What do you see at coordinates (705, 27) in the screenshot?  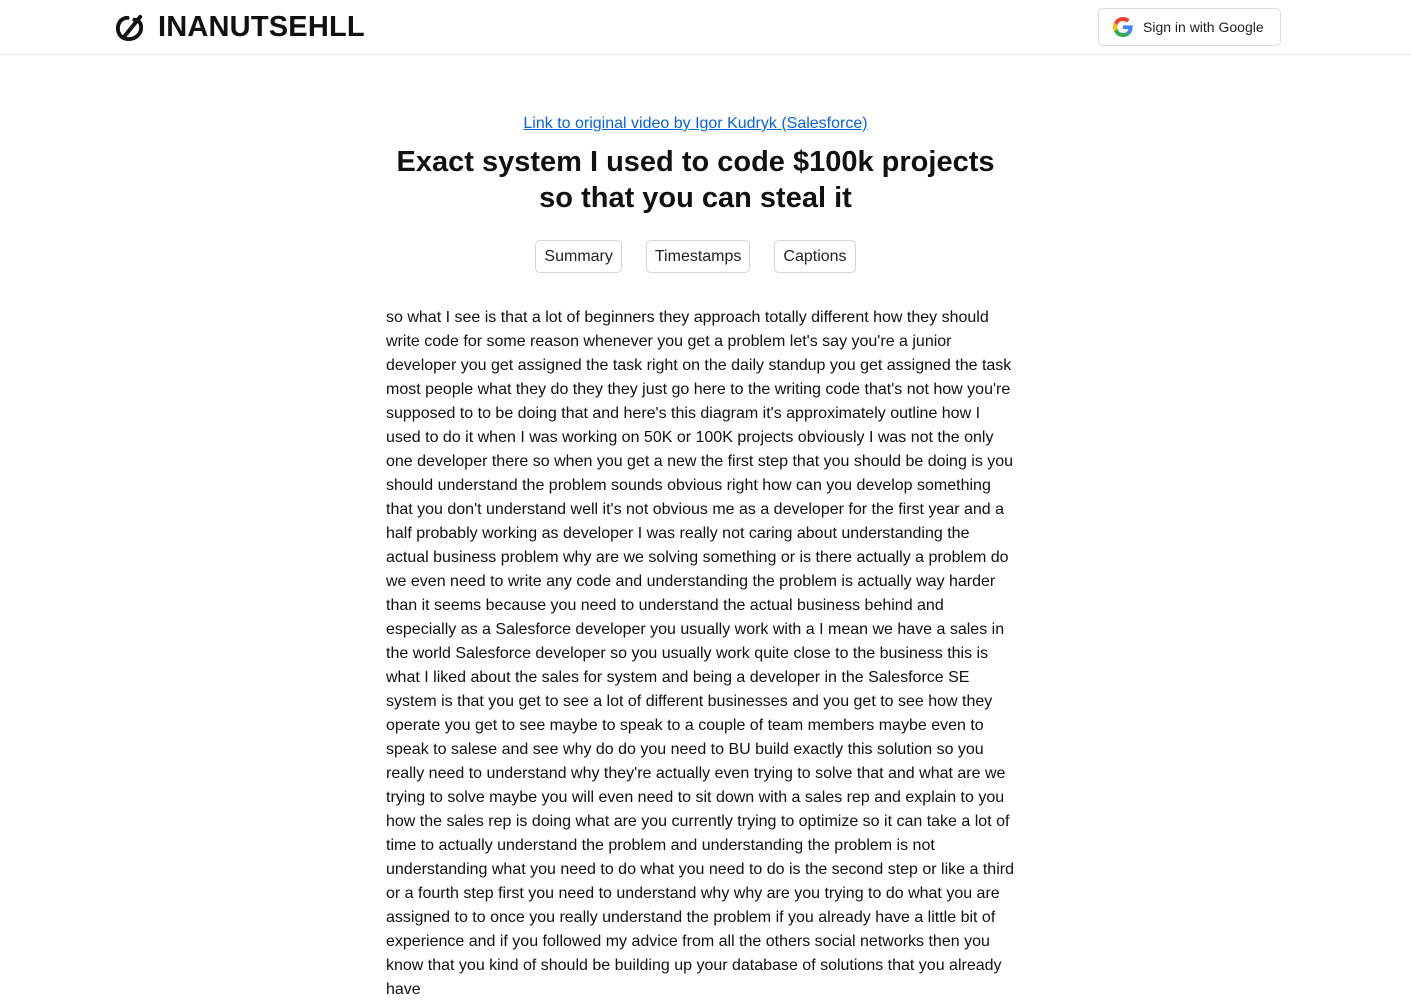 I see `top-nav-bar: INANUTSEHLL Sign in with Google` at bounding box center [705, 27].